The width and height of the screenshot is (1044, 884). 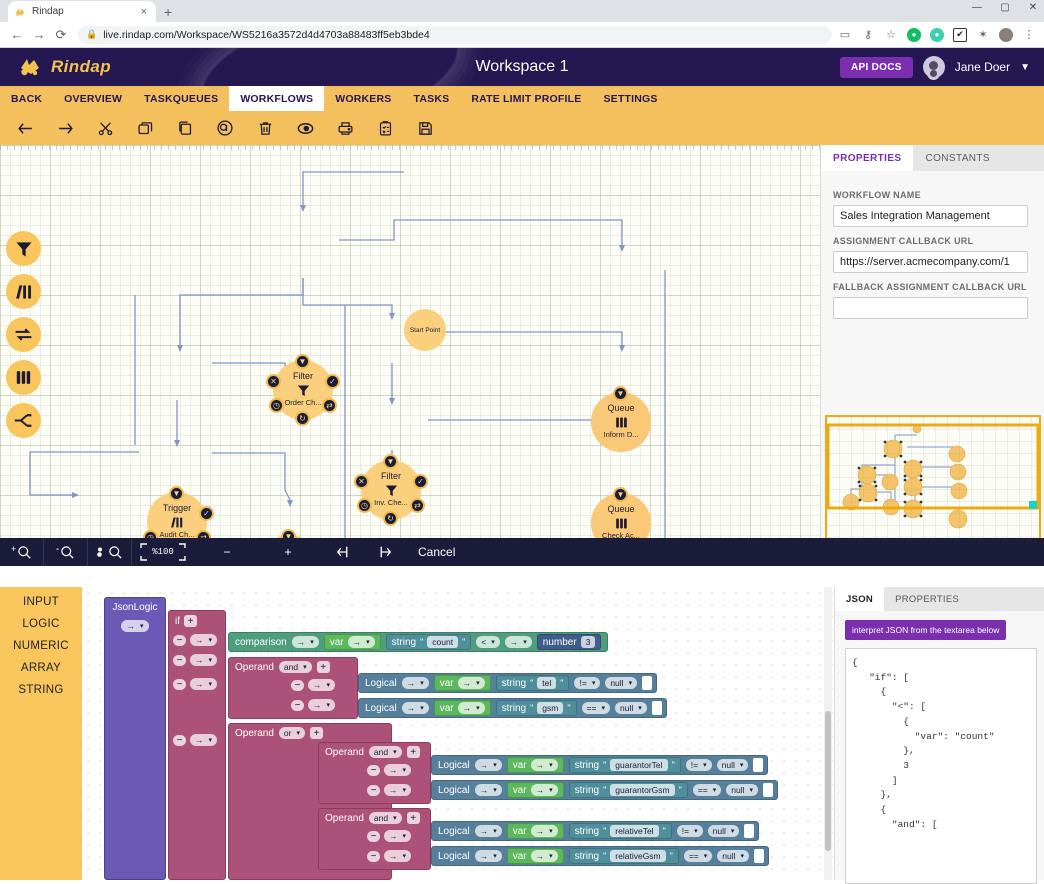 What do you see at coordinates (110, 552) in the screenshot?
I see `zoom-select-button` at bounding box center [110, 552].